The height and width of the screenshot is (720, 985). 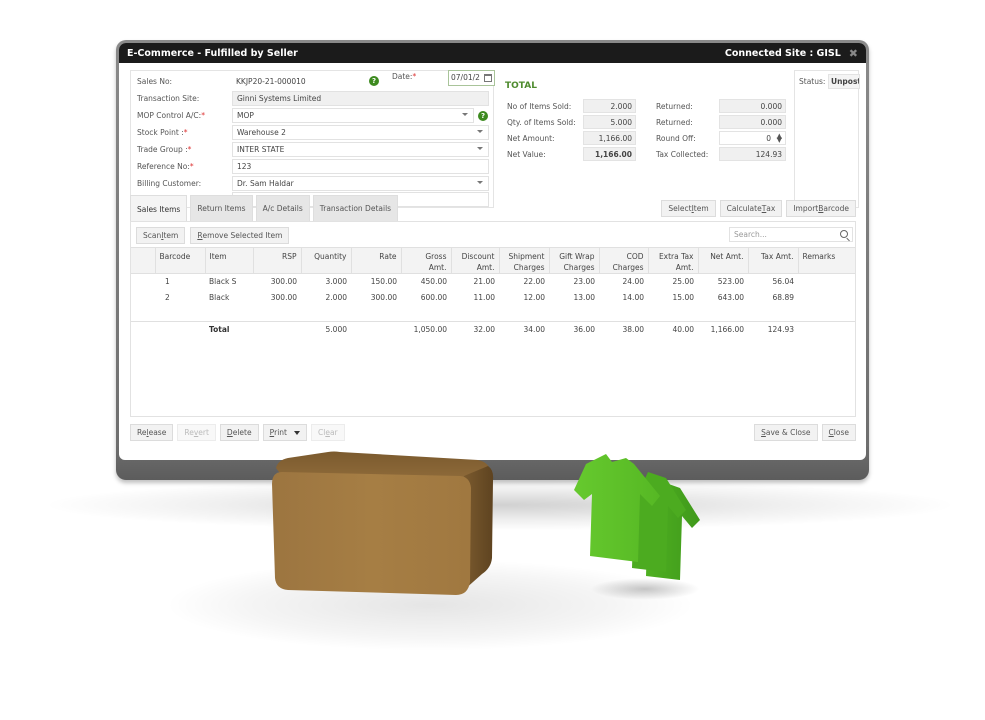 I want to click on cell-item: Black S, so click(x=229, y=282).